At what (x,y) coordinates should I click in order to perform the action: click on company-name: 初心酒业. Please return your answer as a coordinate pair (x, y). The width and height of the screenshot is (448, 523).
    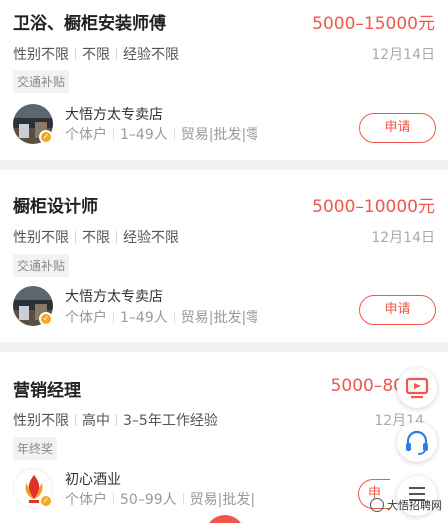
    Looking at the image, I should click on (93, 480).